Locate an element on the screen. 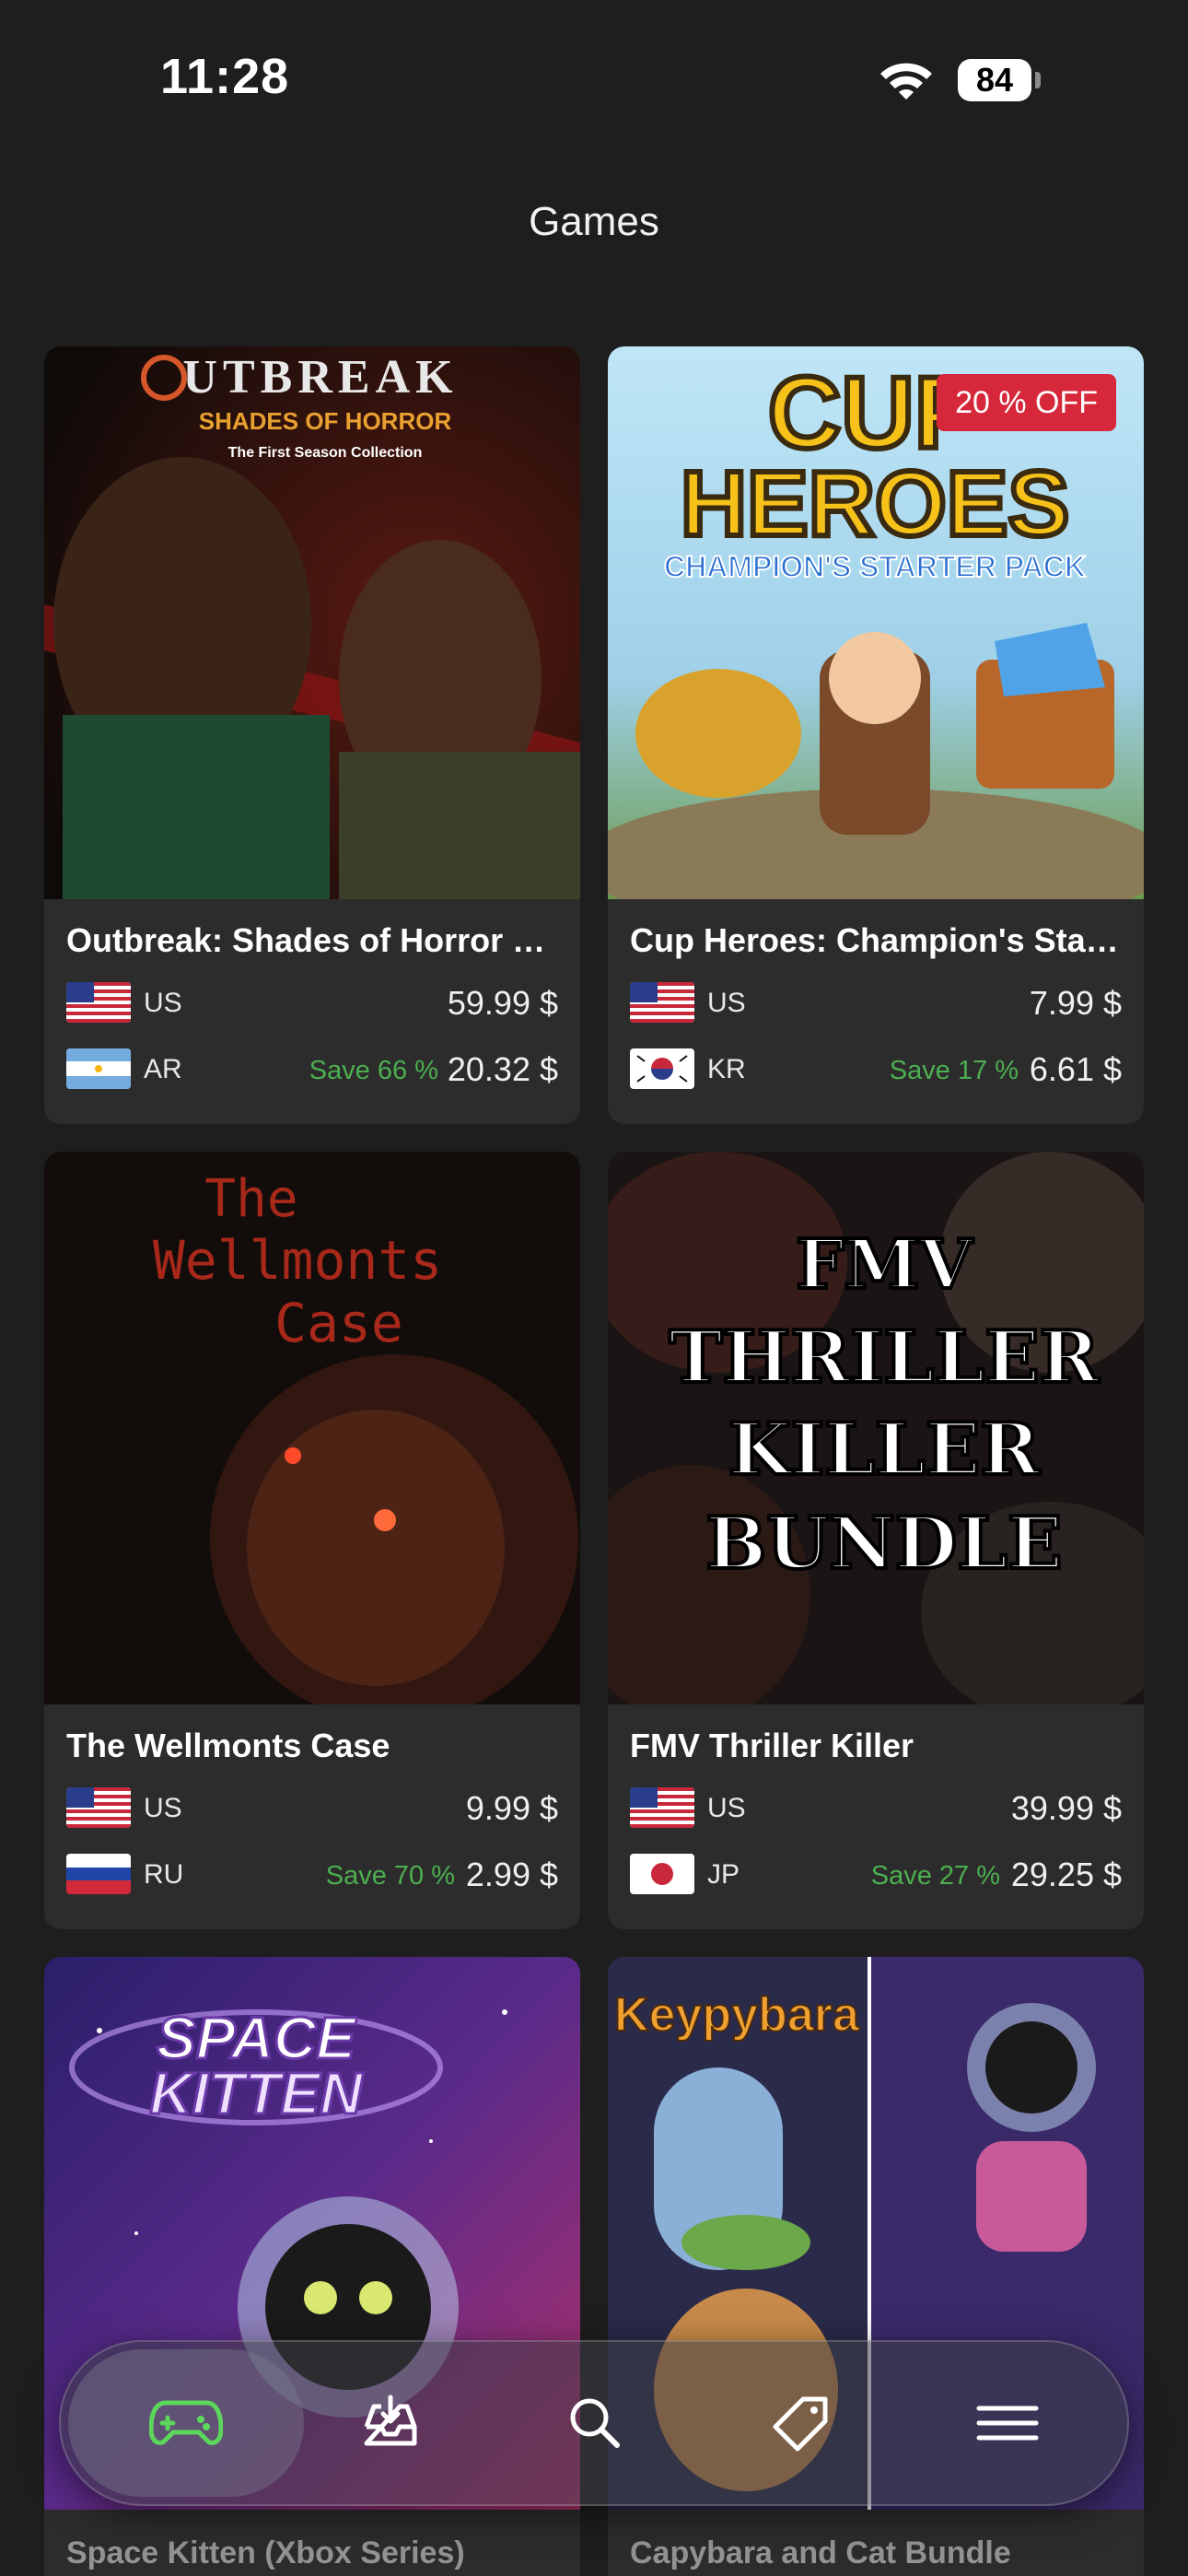  save-percent: Save 17 % is located at coordinates (954, 1070).